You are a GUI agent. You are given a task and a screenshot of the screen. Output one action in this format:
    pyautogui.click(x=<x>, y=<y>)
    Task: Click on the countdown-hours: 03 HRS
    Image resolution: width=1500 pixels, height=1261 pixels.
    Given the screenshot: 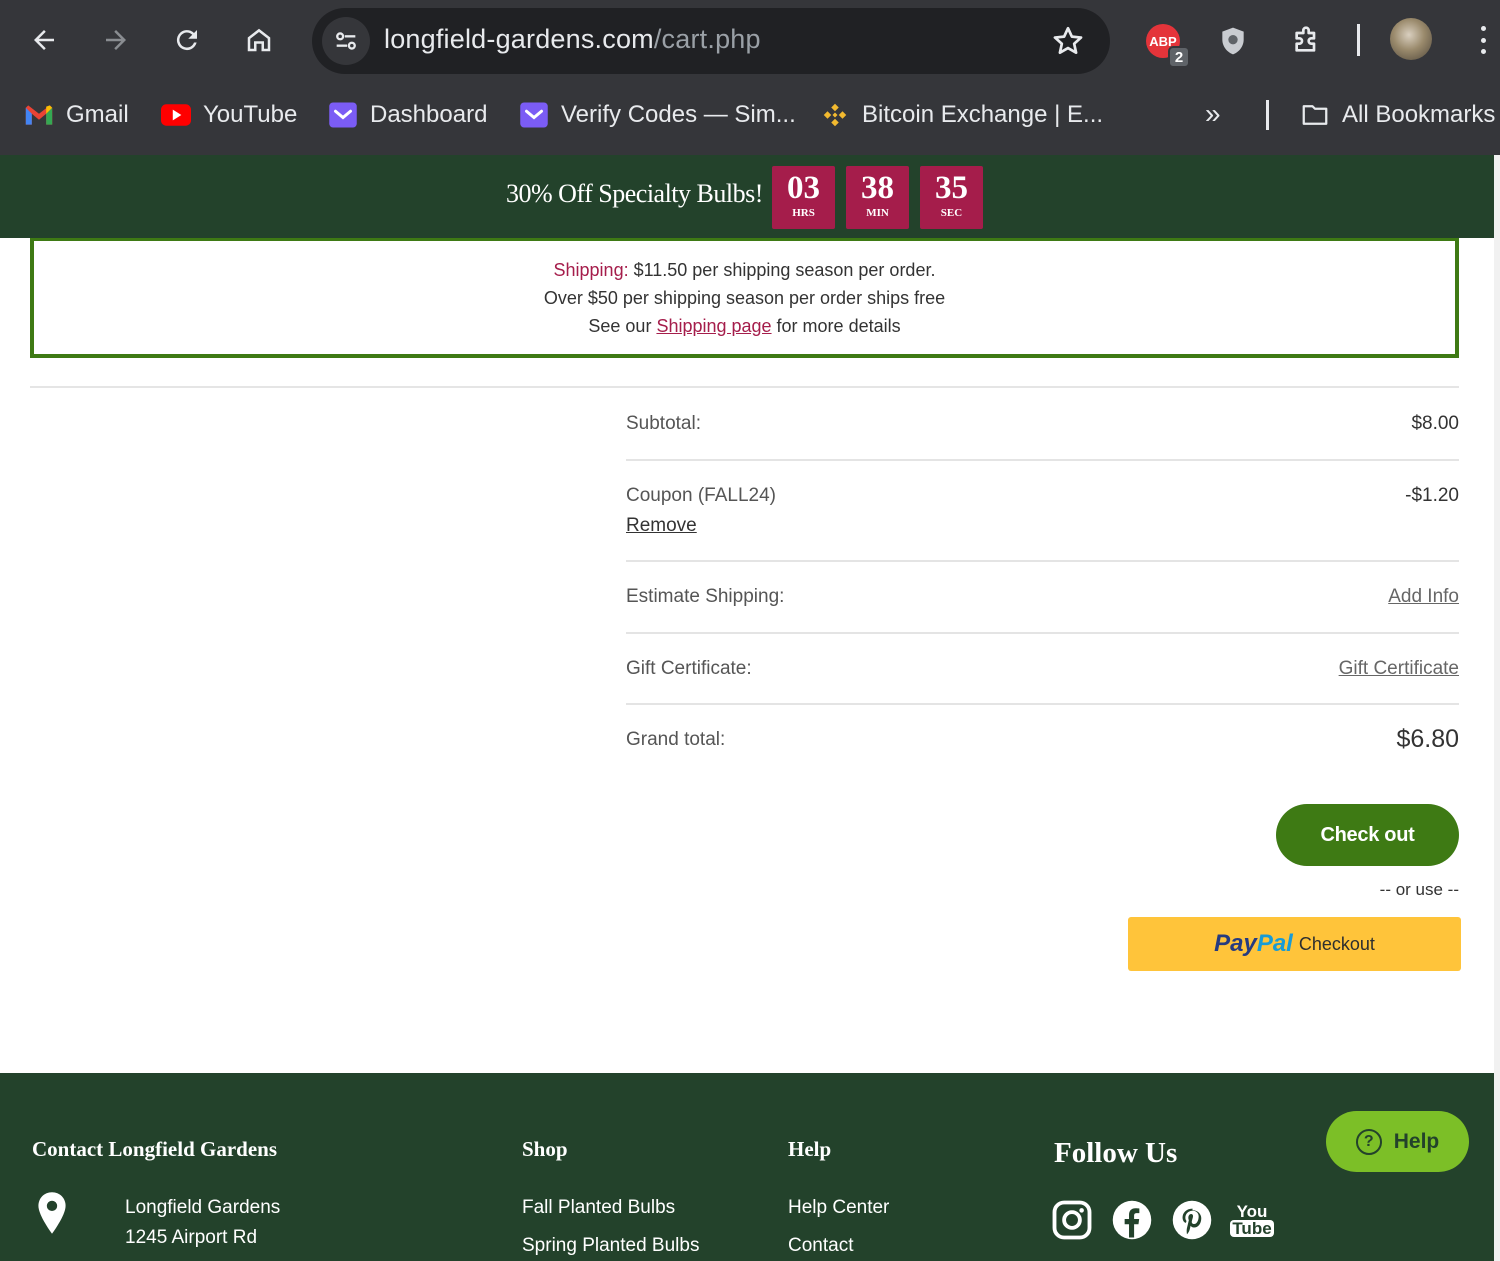 What is the action you would take?
    pyautogui.click(x=803, y=197)
    